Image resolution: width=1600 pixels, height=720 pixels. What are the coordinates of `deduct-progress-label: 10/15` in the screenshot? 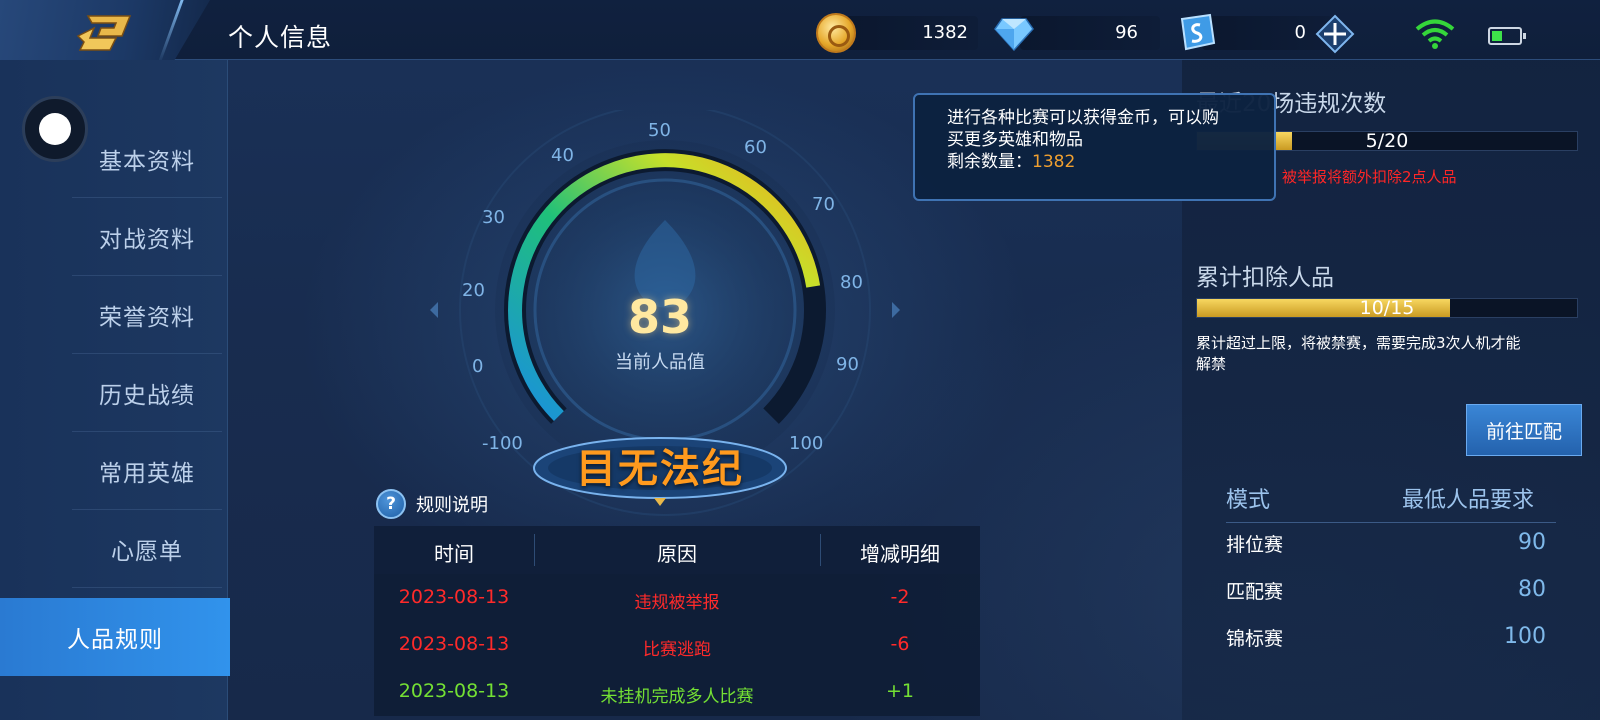 It's located at (1387, 308).